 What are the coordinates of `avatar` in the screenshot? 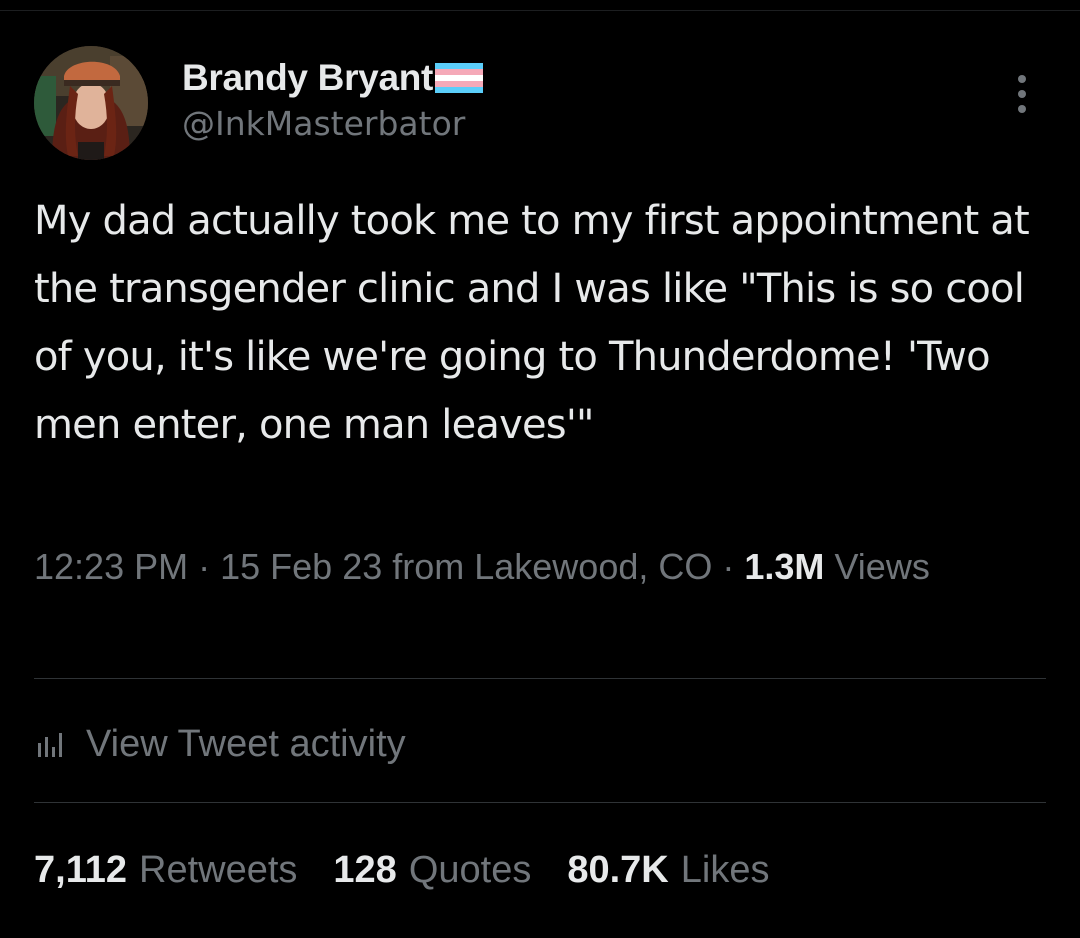 It's located at (91, 103).